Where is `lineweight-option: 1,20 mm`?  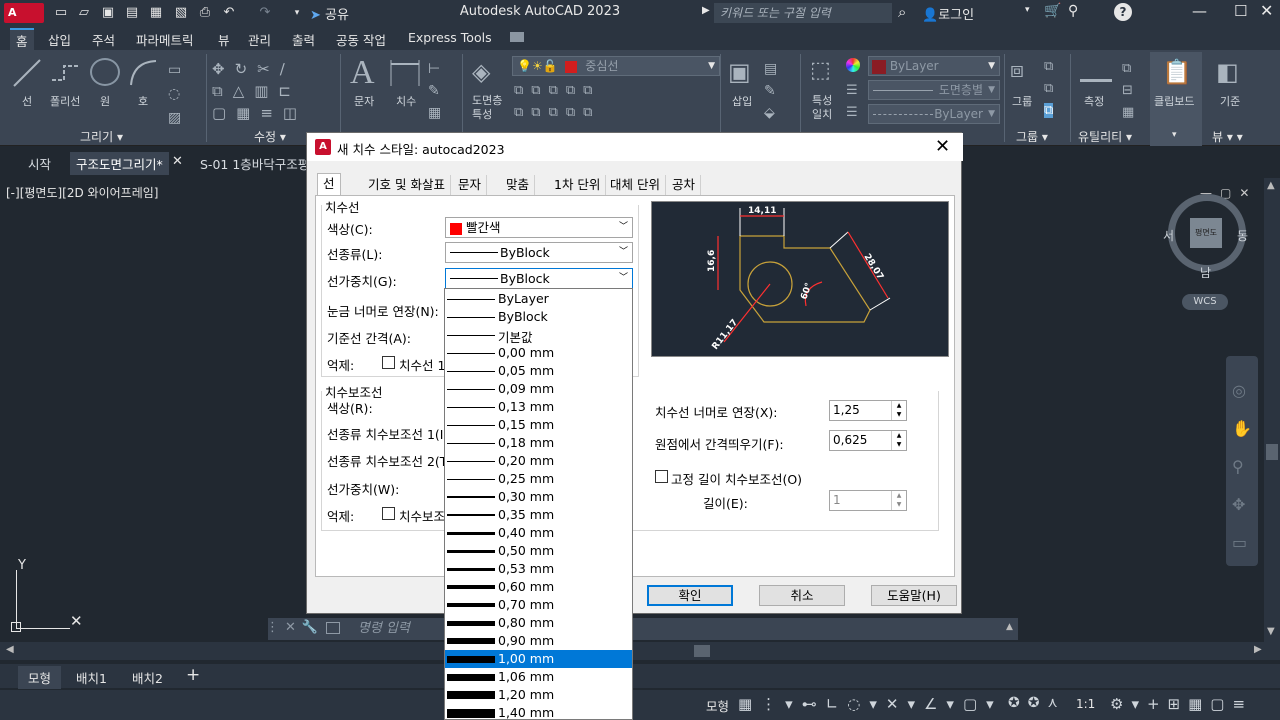 lineweight-option: 1,20 mm is located at coordinates (538, 695).